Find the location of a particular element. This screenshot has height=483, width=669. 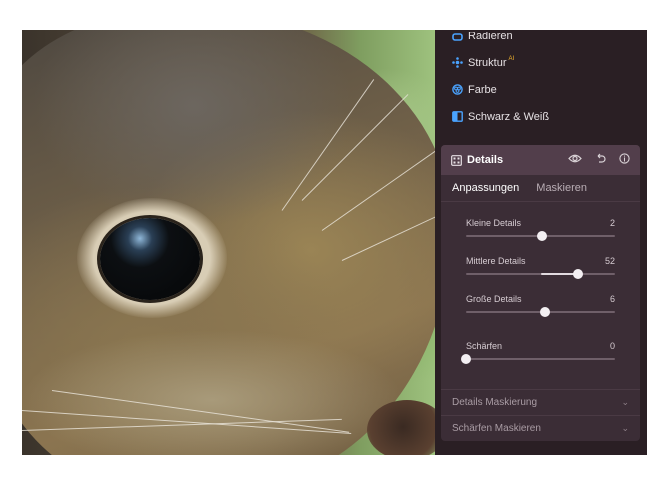

slider-mittlere-details: Mittlere Details 52 is located at coordinates (540, 265).